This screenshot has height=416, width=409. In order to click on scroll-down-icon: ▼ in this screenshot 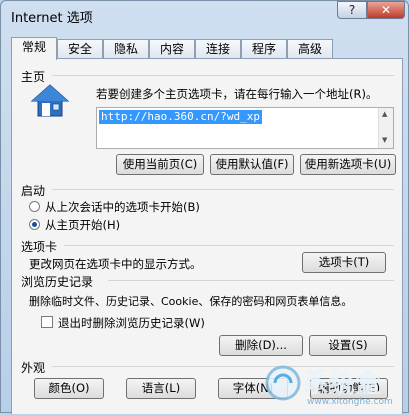, I will do `click(384, 140)`.